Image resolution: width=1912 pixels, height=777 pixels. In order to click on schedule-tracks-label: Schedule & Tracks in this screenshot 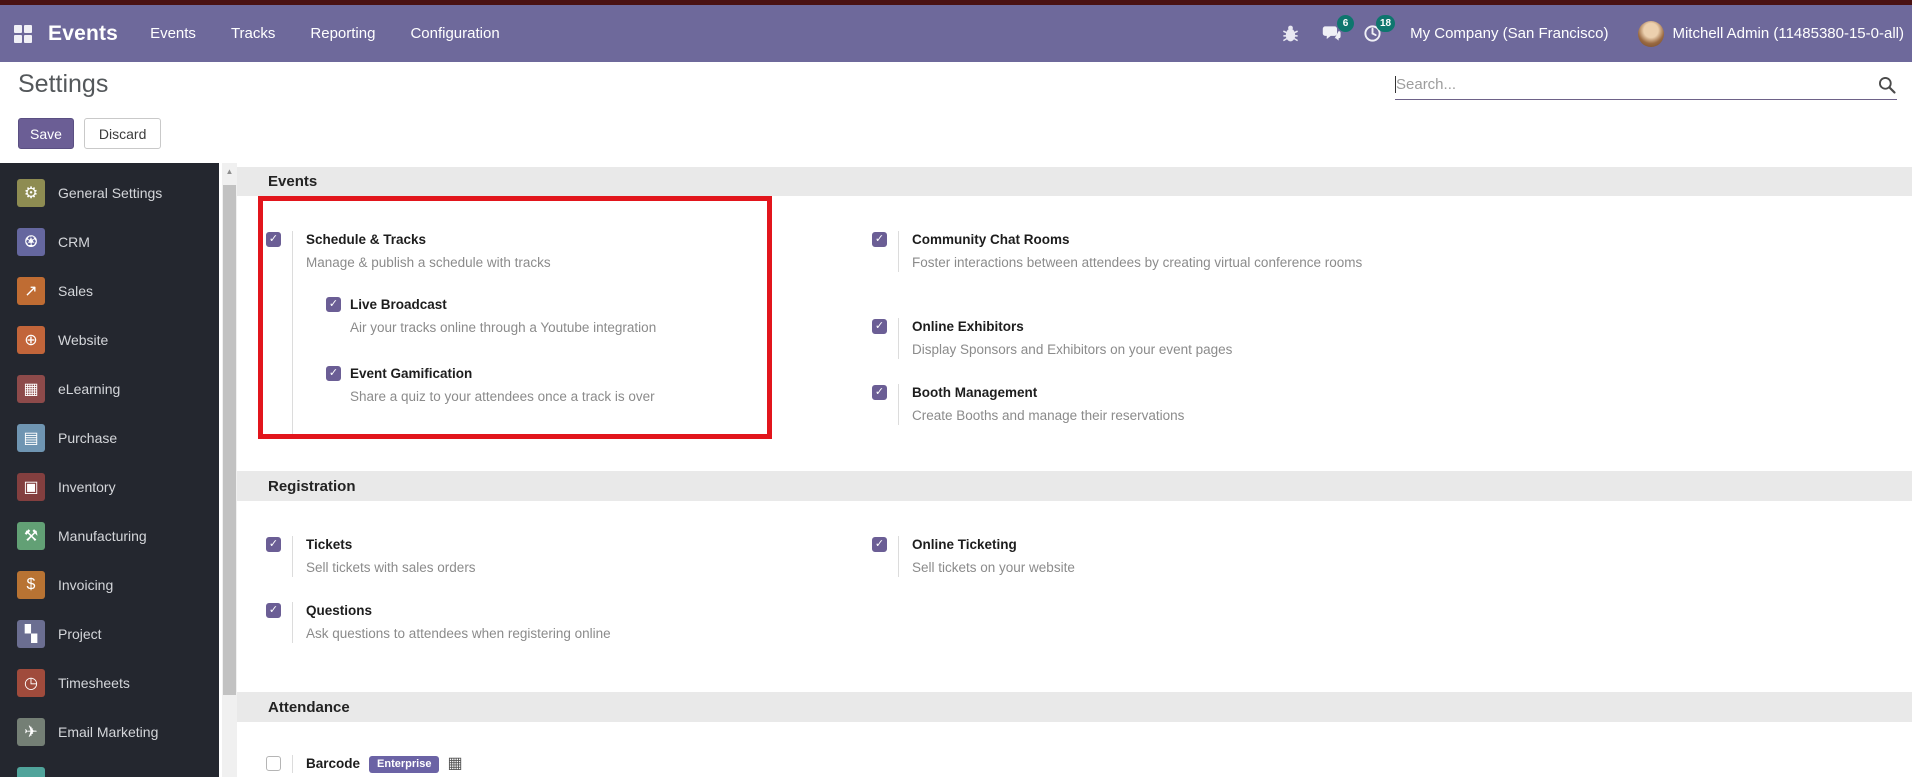, I will do `click(526, 240)`.